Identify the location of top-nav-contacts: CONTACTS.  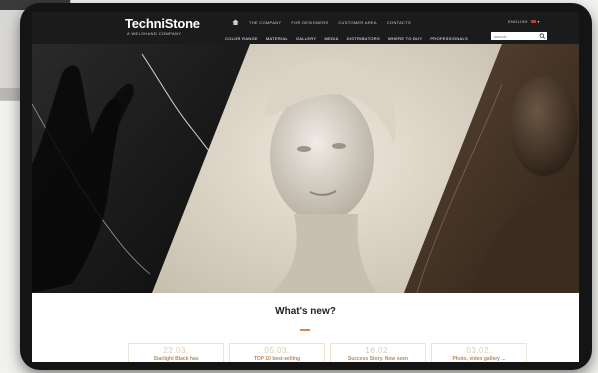
(399, 22).